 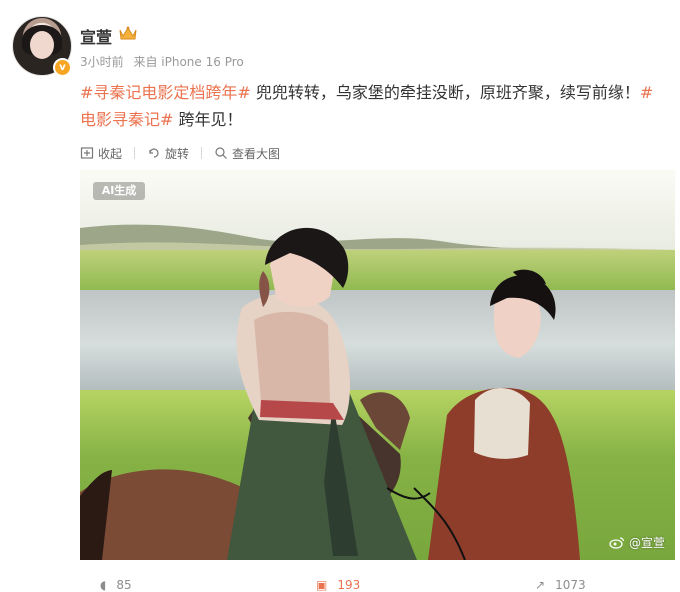 I want to click on watermark-text: @宣萱, so click(x=646, y=543).